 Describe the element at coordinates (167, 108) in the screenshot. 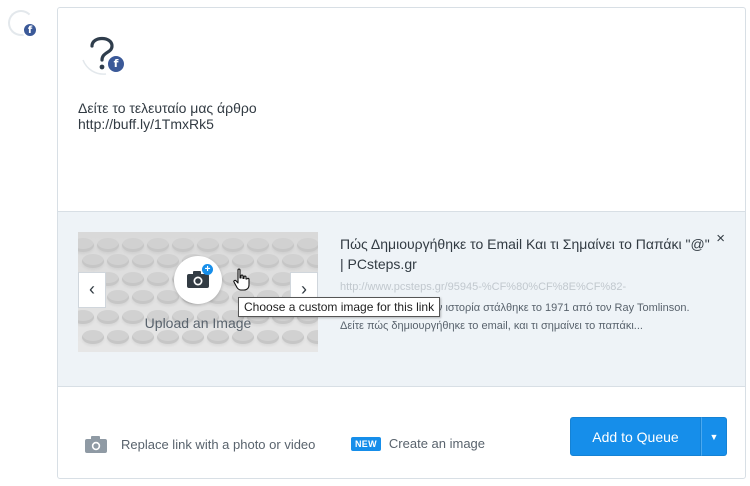

I see `post-text-line: Δείτε το τελευταίο μας άρθρο` at that location.